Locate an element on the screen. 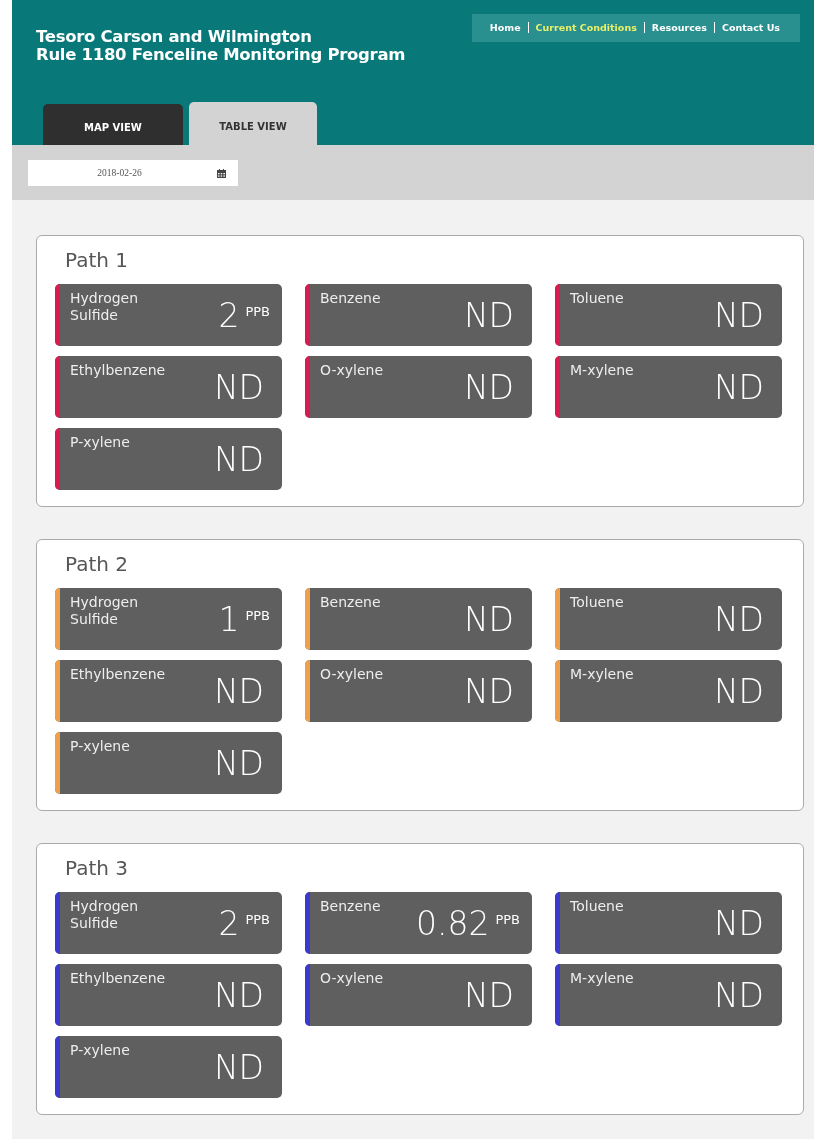  path-title: Path 1 is located at coordinates (97, 260).